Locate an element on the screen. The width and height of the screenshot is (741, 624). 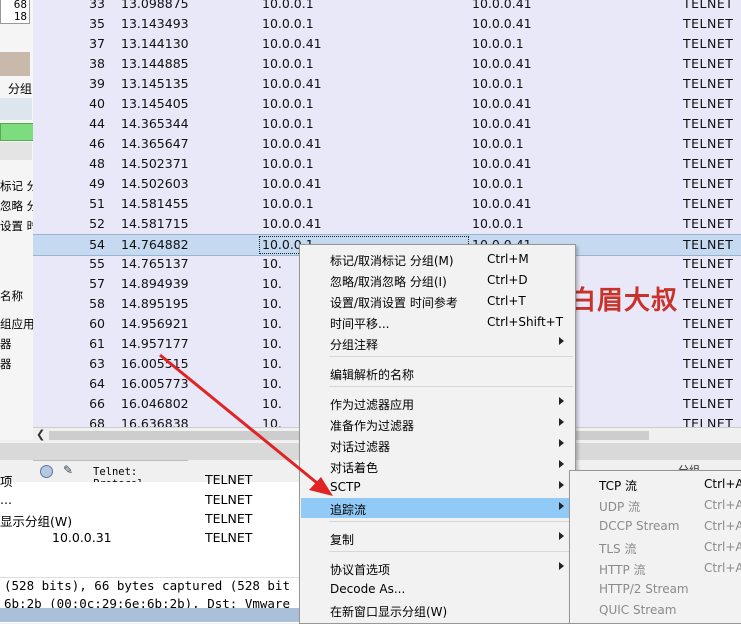
packet-destination: 10.0.0.41 is located at coordinates (502, 123).